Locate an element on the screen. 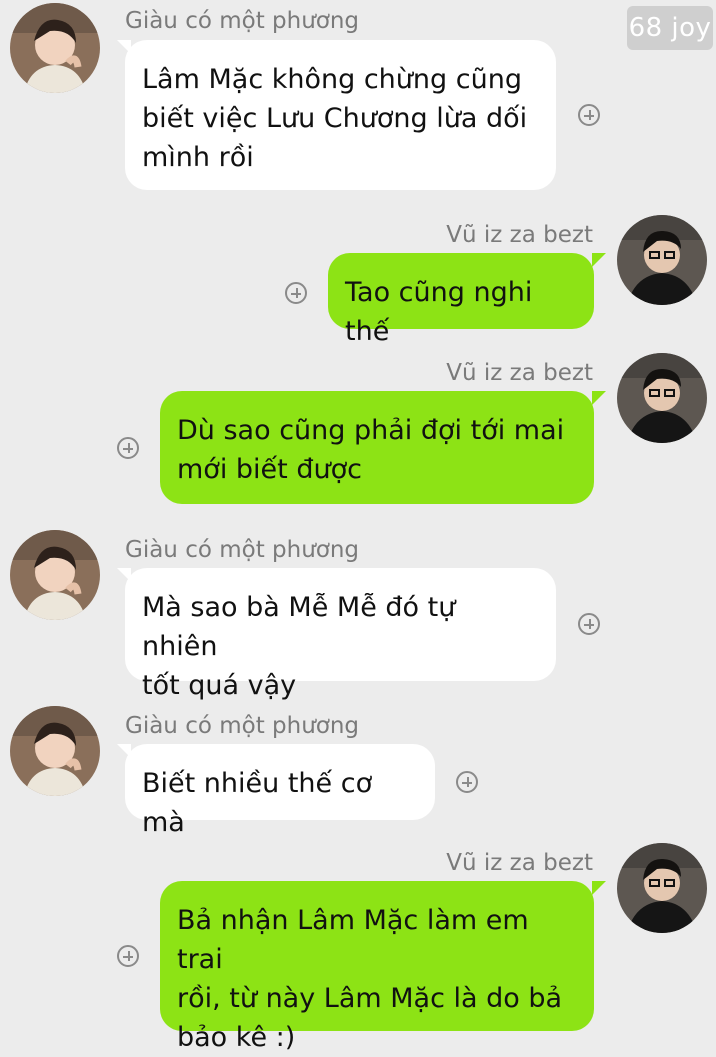  message-line: Dù sao cũng phải đợi tới mai is located at coordinates (371, 430).